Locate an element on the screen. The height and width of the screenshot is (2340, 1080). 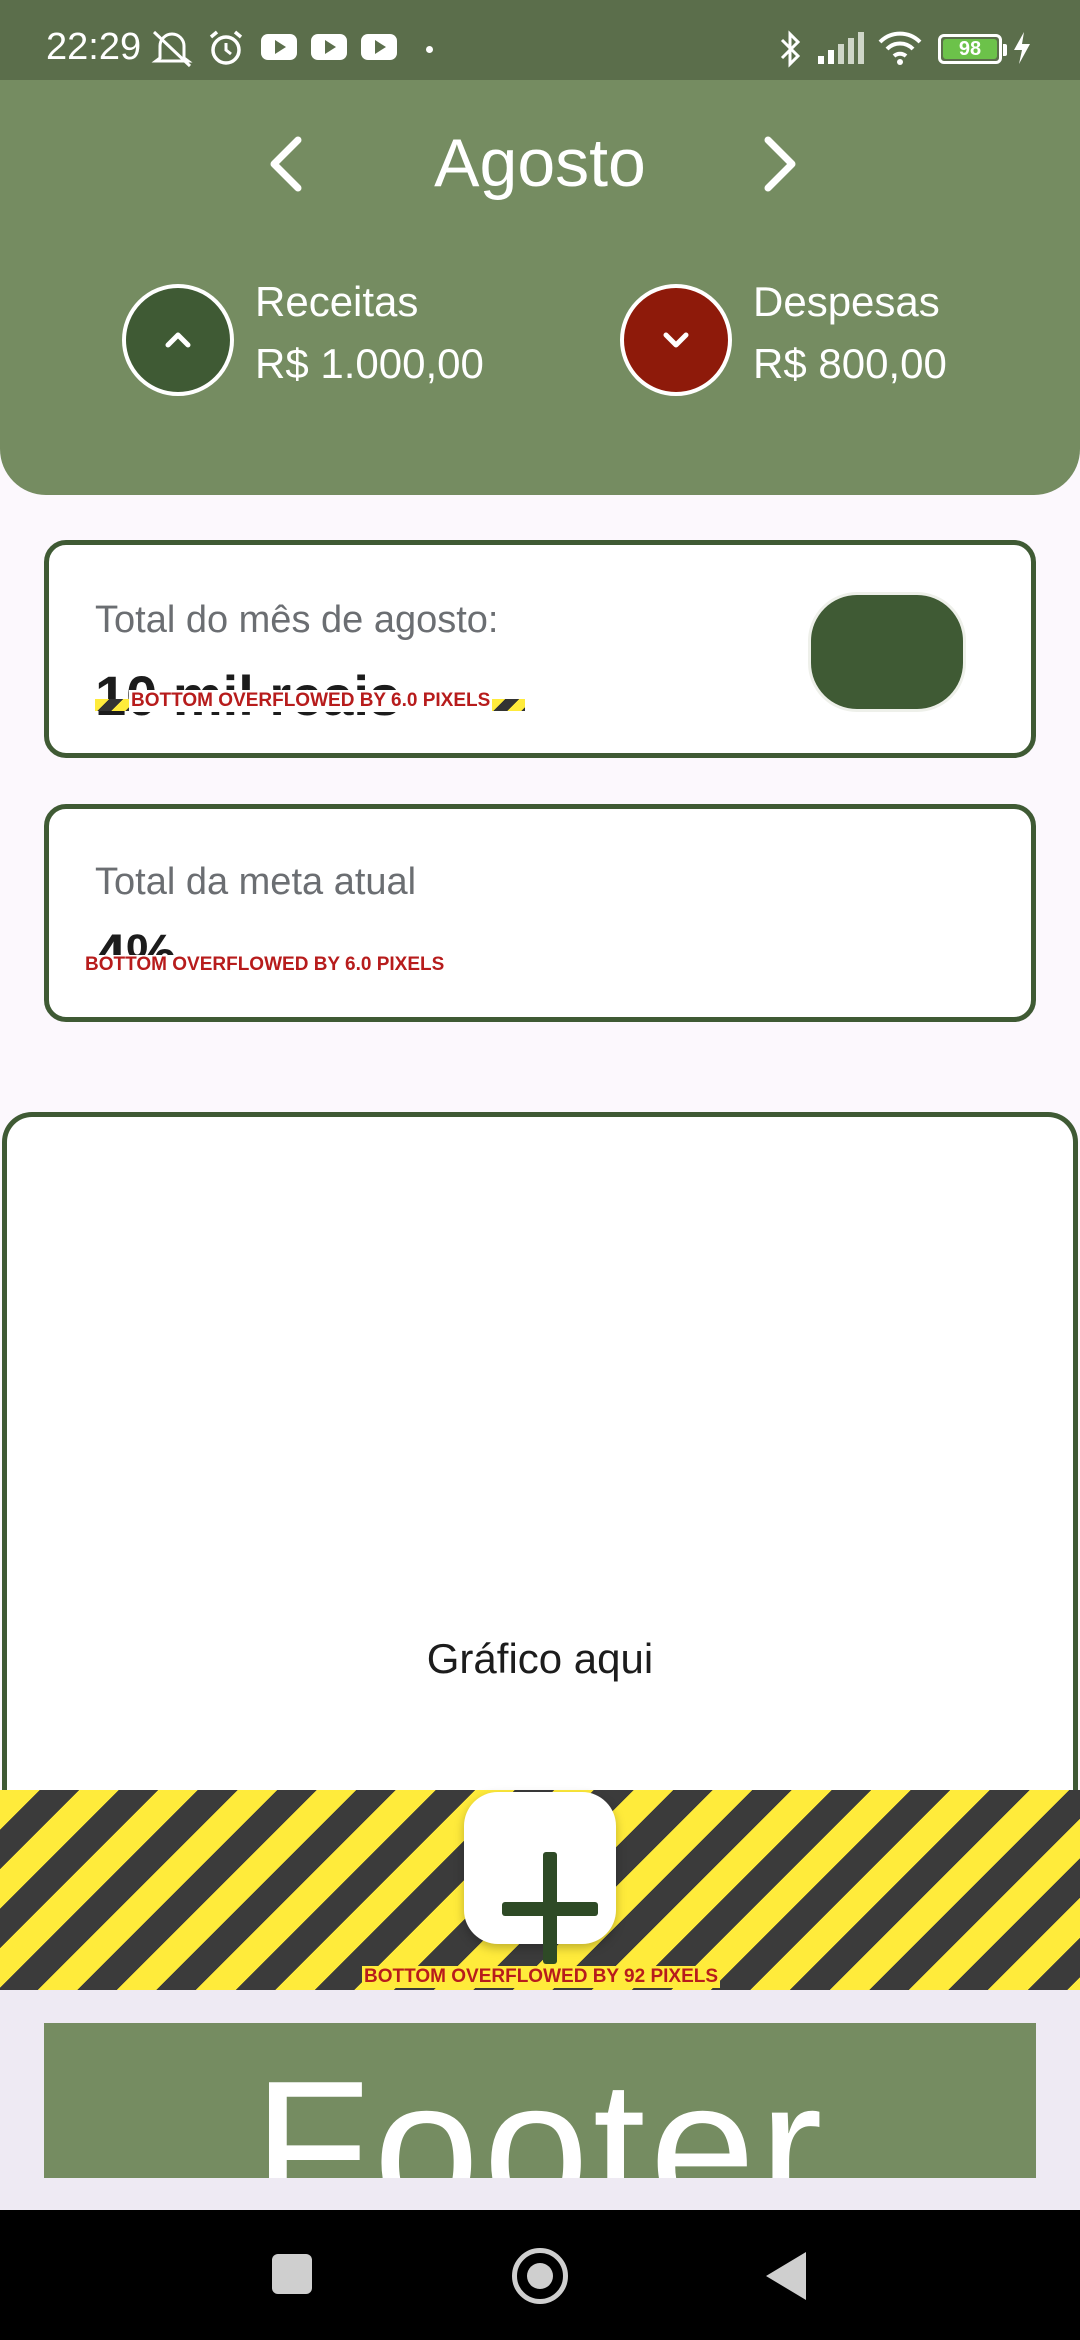
battery-level: 98 is located at coordinates (970, 49).